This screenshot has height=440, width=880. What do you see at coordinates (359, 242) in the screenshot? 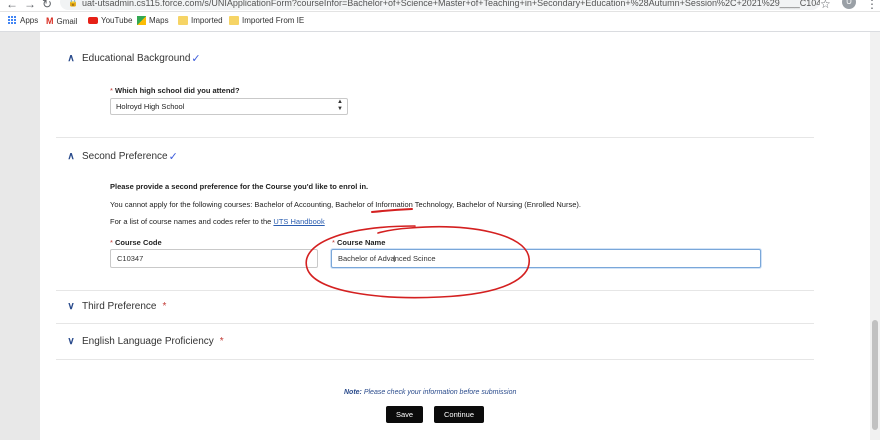
I see `course-name-label: * Course Name` at bounding box center [359, 242].